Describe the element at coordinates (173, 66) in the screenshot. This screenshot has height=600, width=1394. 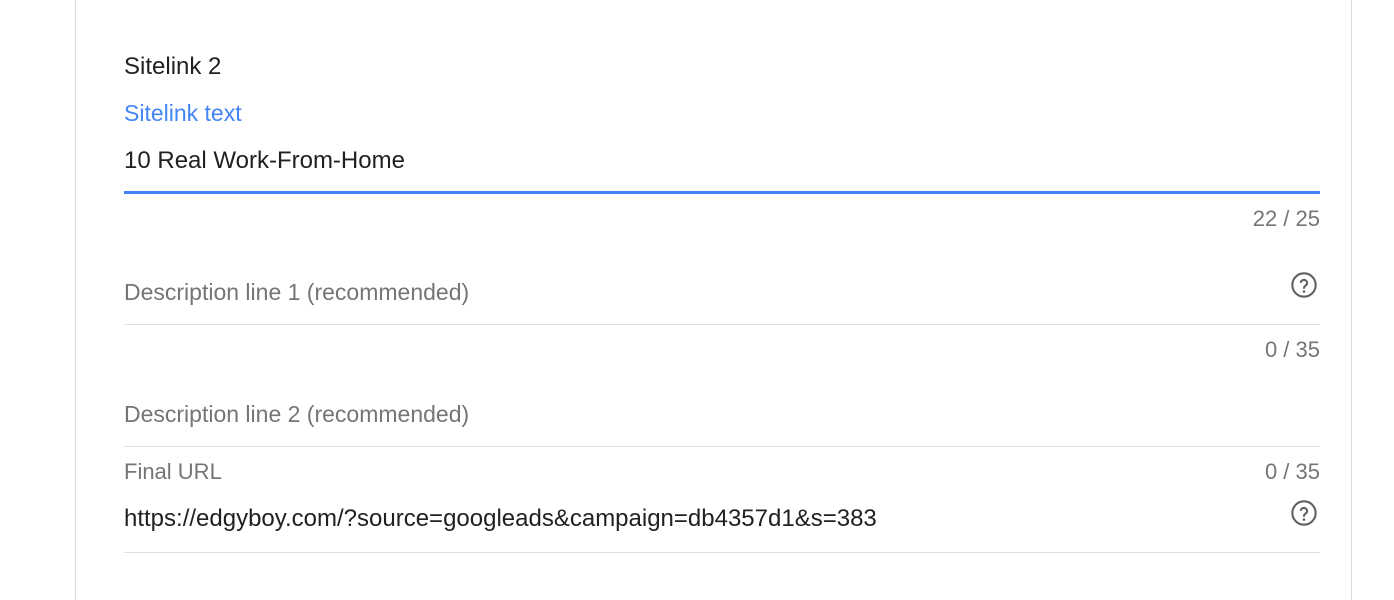
I see `sitelink-title: Sitelink 2` at that location.